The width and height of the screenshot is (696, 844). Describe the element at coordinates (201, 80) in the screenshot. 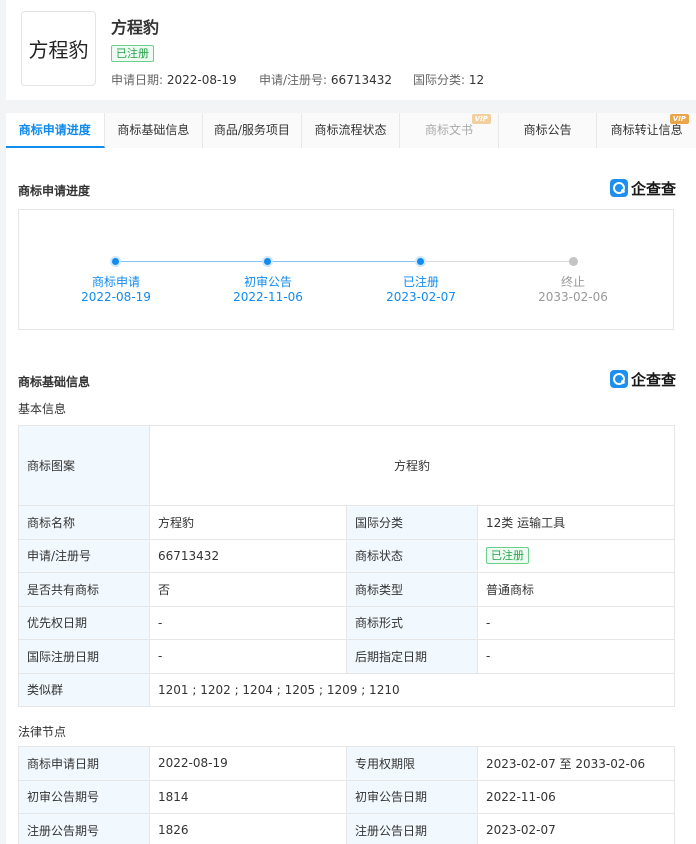

I see `apply-date-value: 2022-08-19` at that location.